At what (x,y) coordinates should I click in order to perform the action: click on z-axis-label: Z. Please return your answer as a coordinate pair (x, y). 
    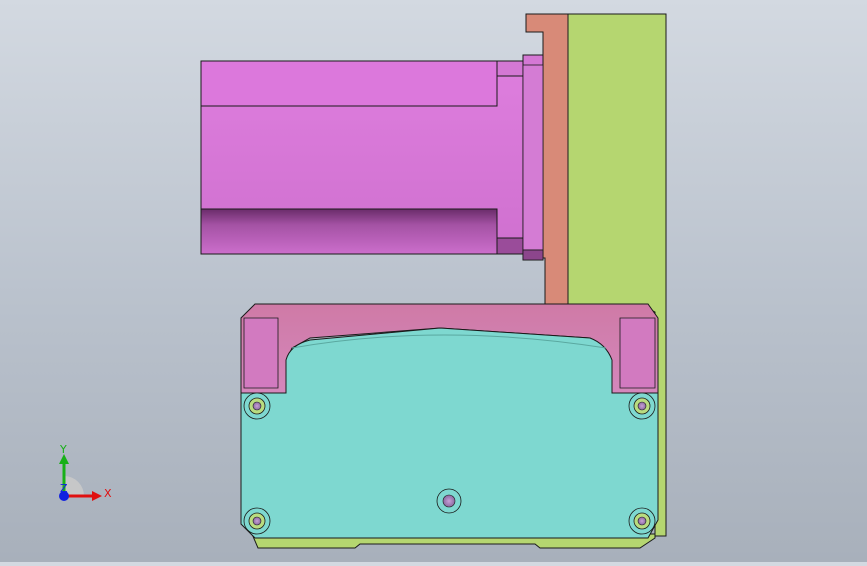
    Looking at the image, I should click on (64, 488).